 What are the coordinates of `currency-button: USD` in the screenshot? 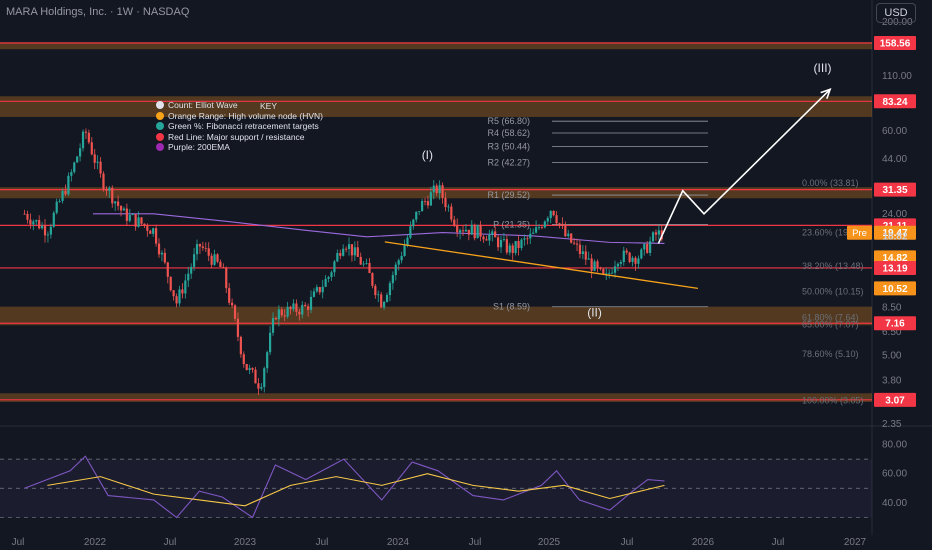 It's located at (896, 13).